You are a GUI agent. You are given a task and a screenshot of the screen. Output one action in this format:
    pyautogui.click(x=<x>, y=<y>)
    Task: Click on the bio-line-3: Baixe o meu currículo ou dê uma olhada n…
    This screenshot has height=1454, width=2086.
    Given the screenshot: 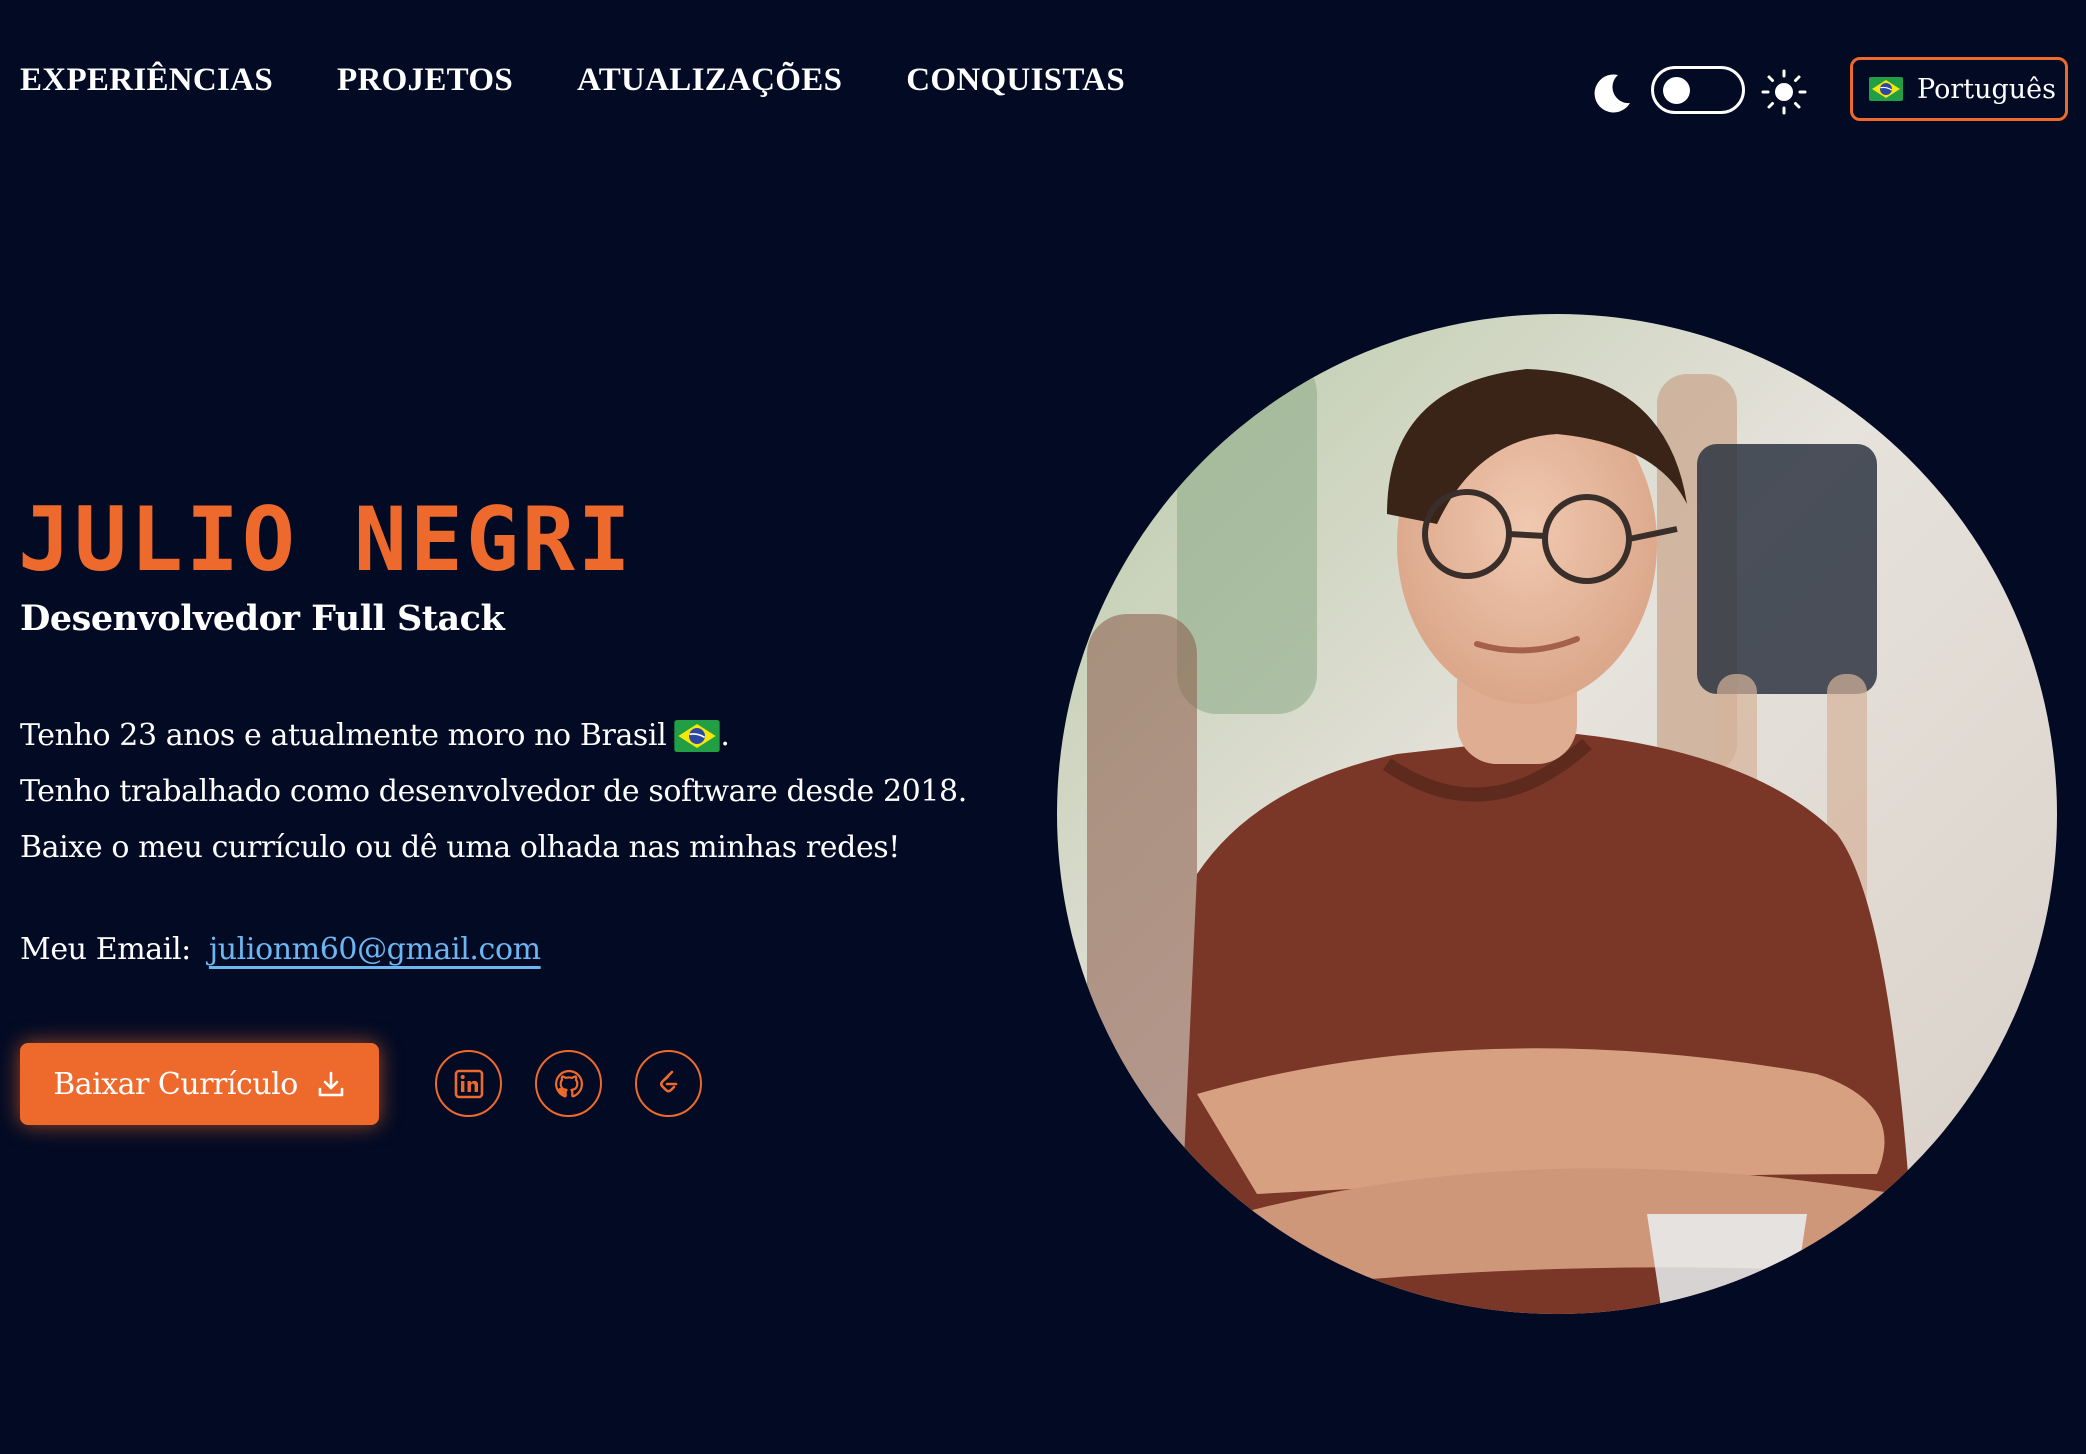 What is the action you would take?
    pyautogui.click(x=460, y=847)
    